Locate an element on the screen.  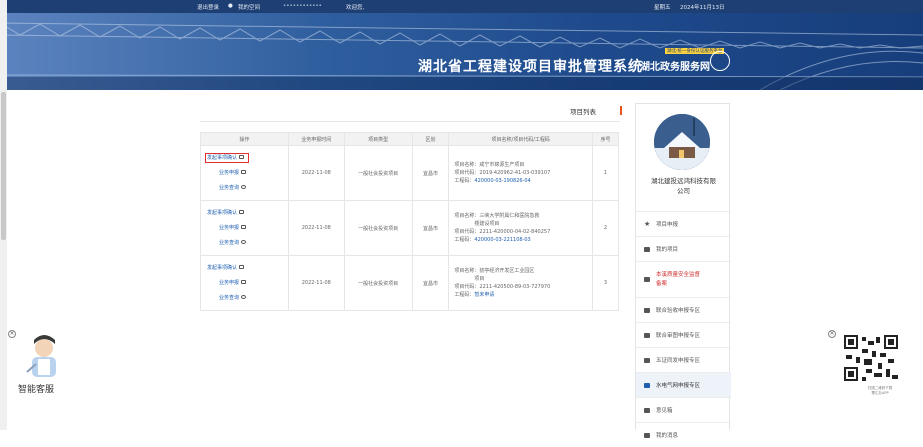
engineering-code-link: 暂未申请 is located at coordinates (484, 295).